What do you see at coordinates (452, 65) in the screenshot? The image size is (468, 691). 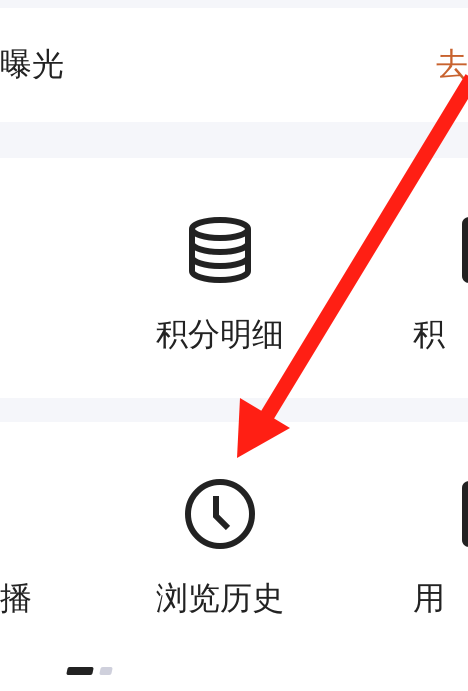 I see `action-link: 去` at bounding box center [452, 65].